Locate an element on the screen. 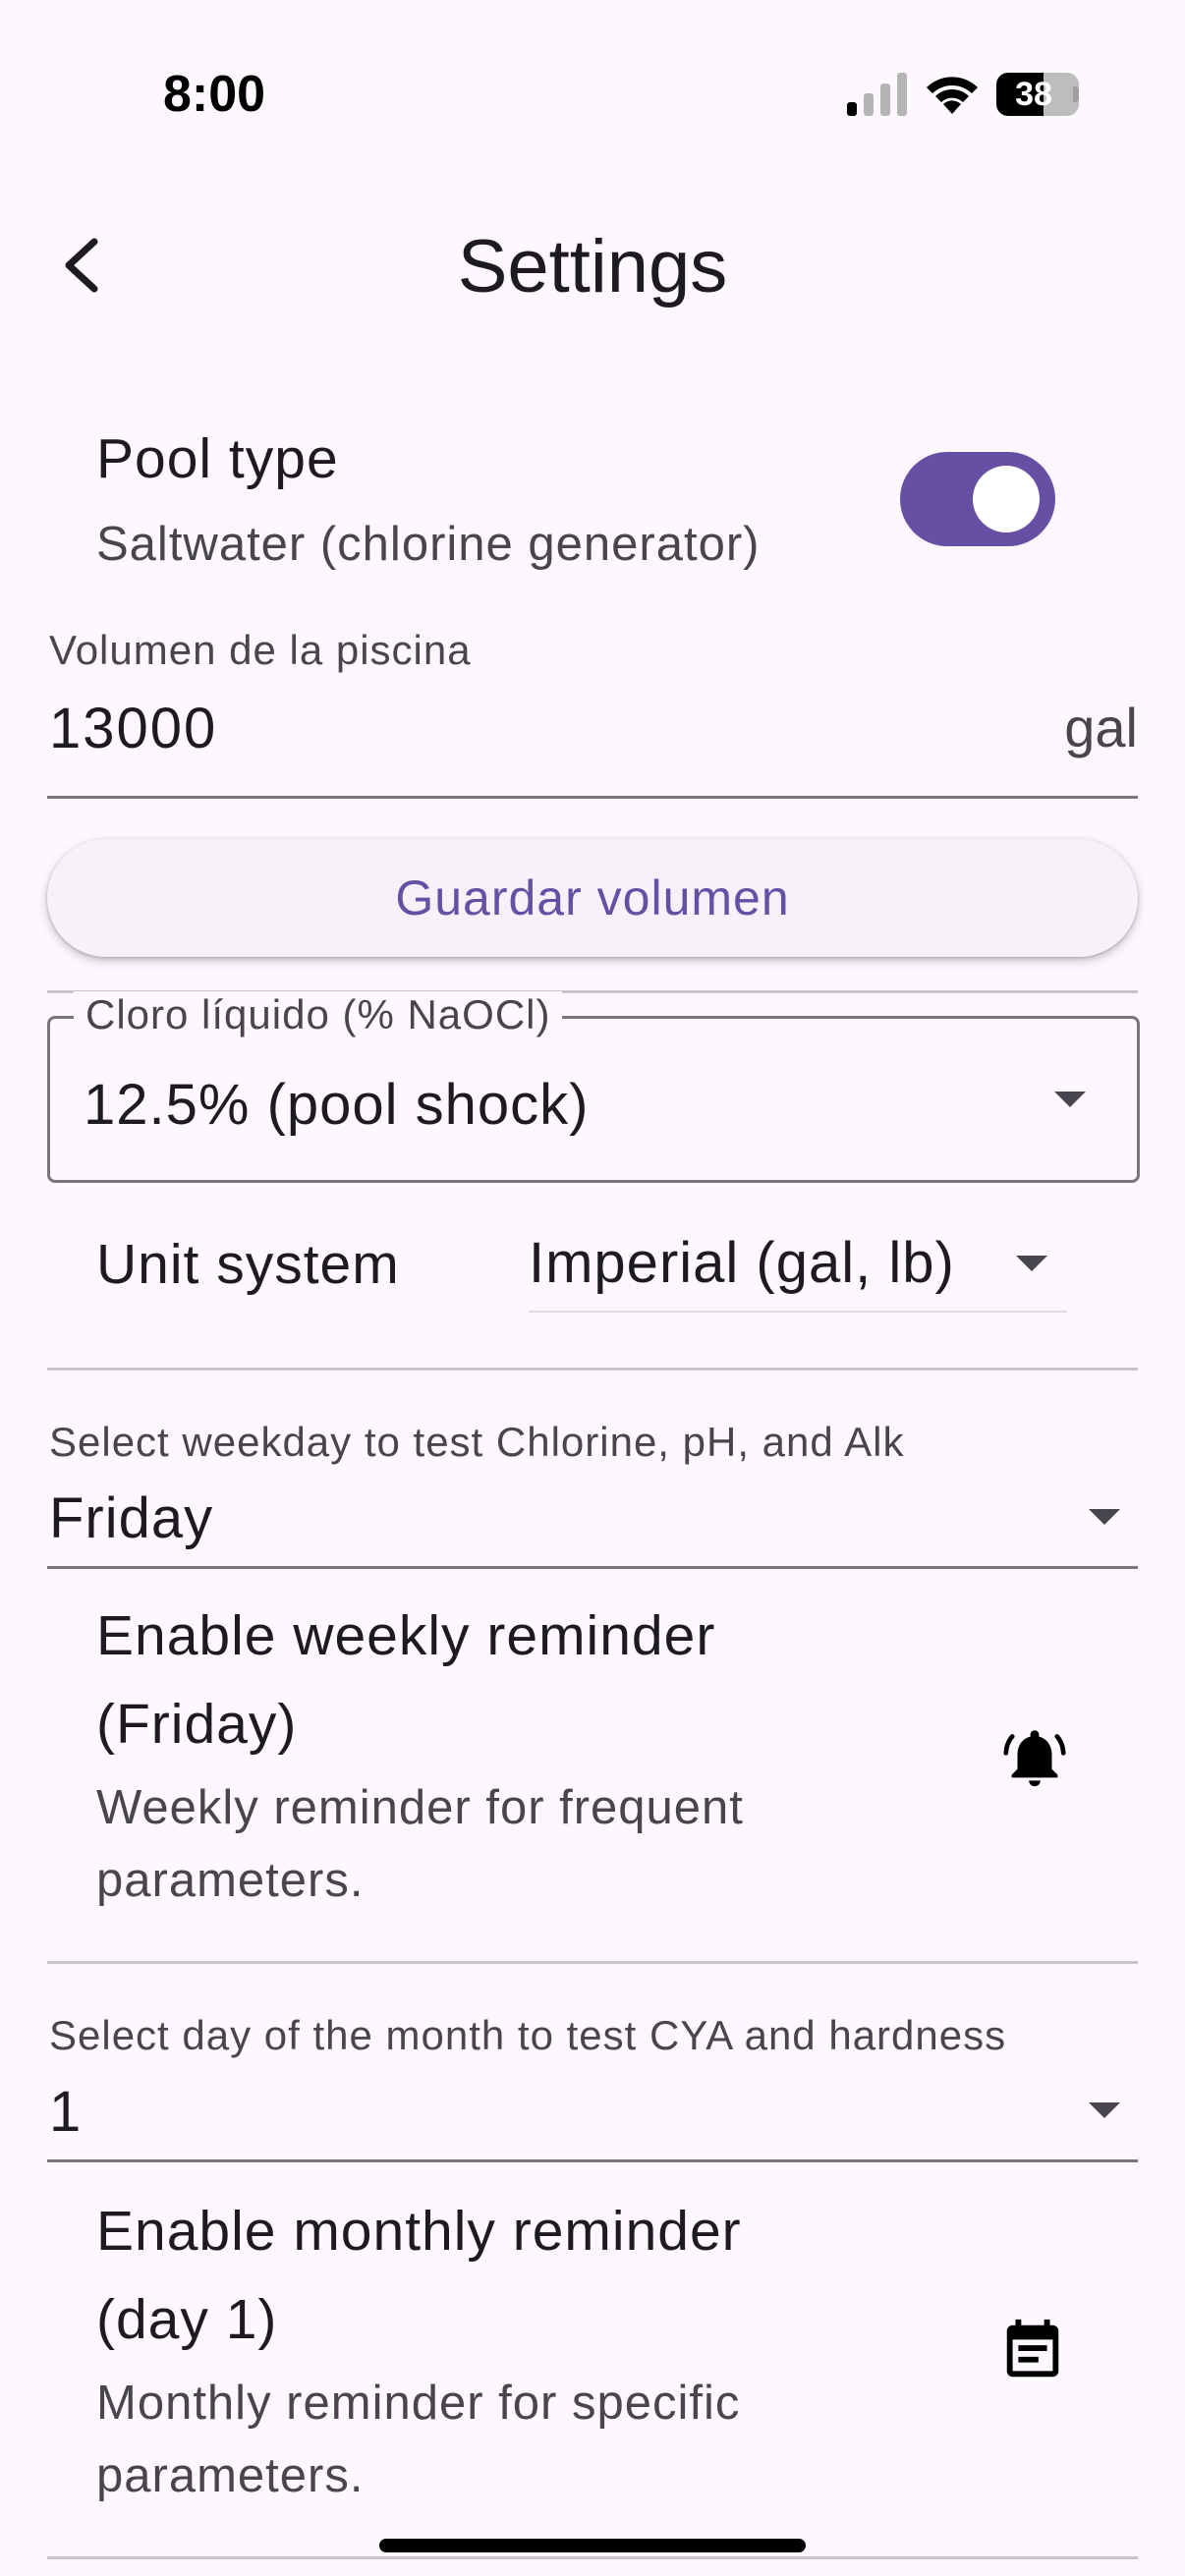  bell-icon is located at coordinates (1034, 1757).